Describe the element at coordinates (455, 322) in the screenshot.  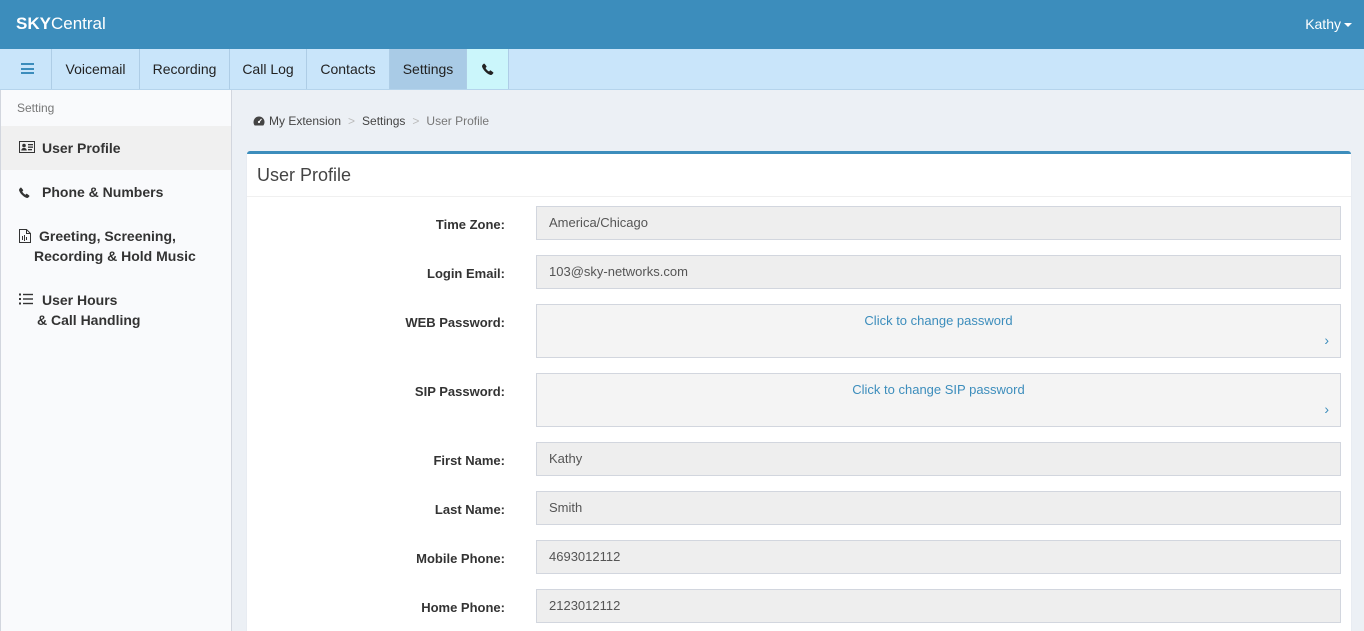
I see `web-password-label: WEB Password:` at that location.